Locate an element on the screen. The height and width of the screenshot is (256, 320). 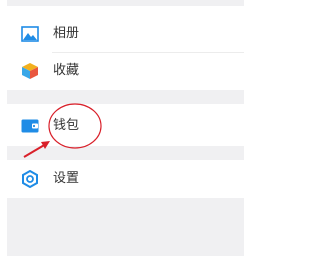
menu-item-settings-label: 设置 is located at coordinates (66, 178).